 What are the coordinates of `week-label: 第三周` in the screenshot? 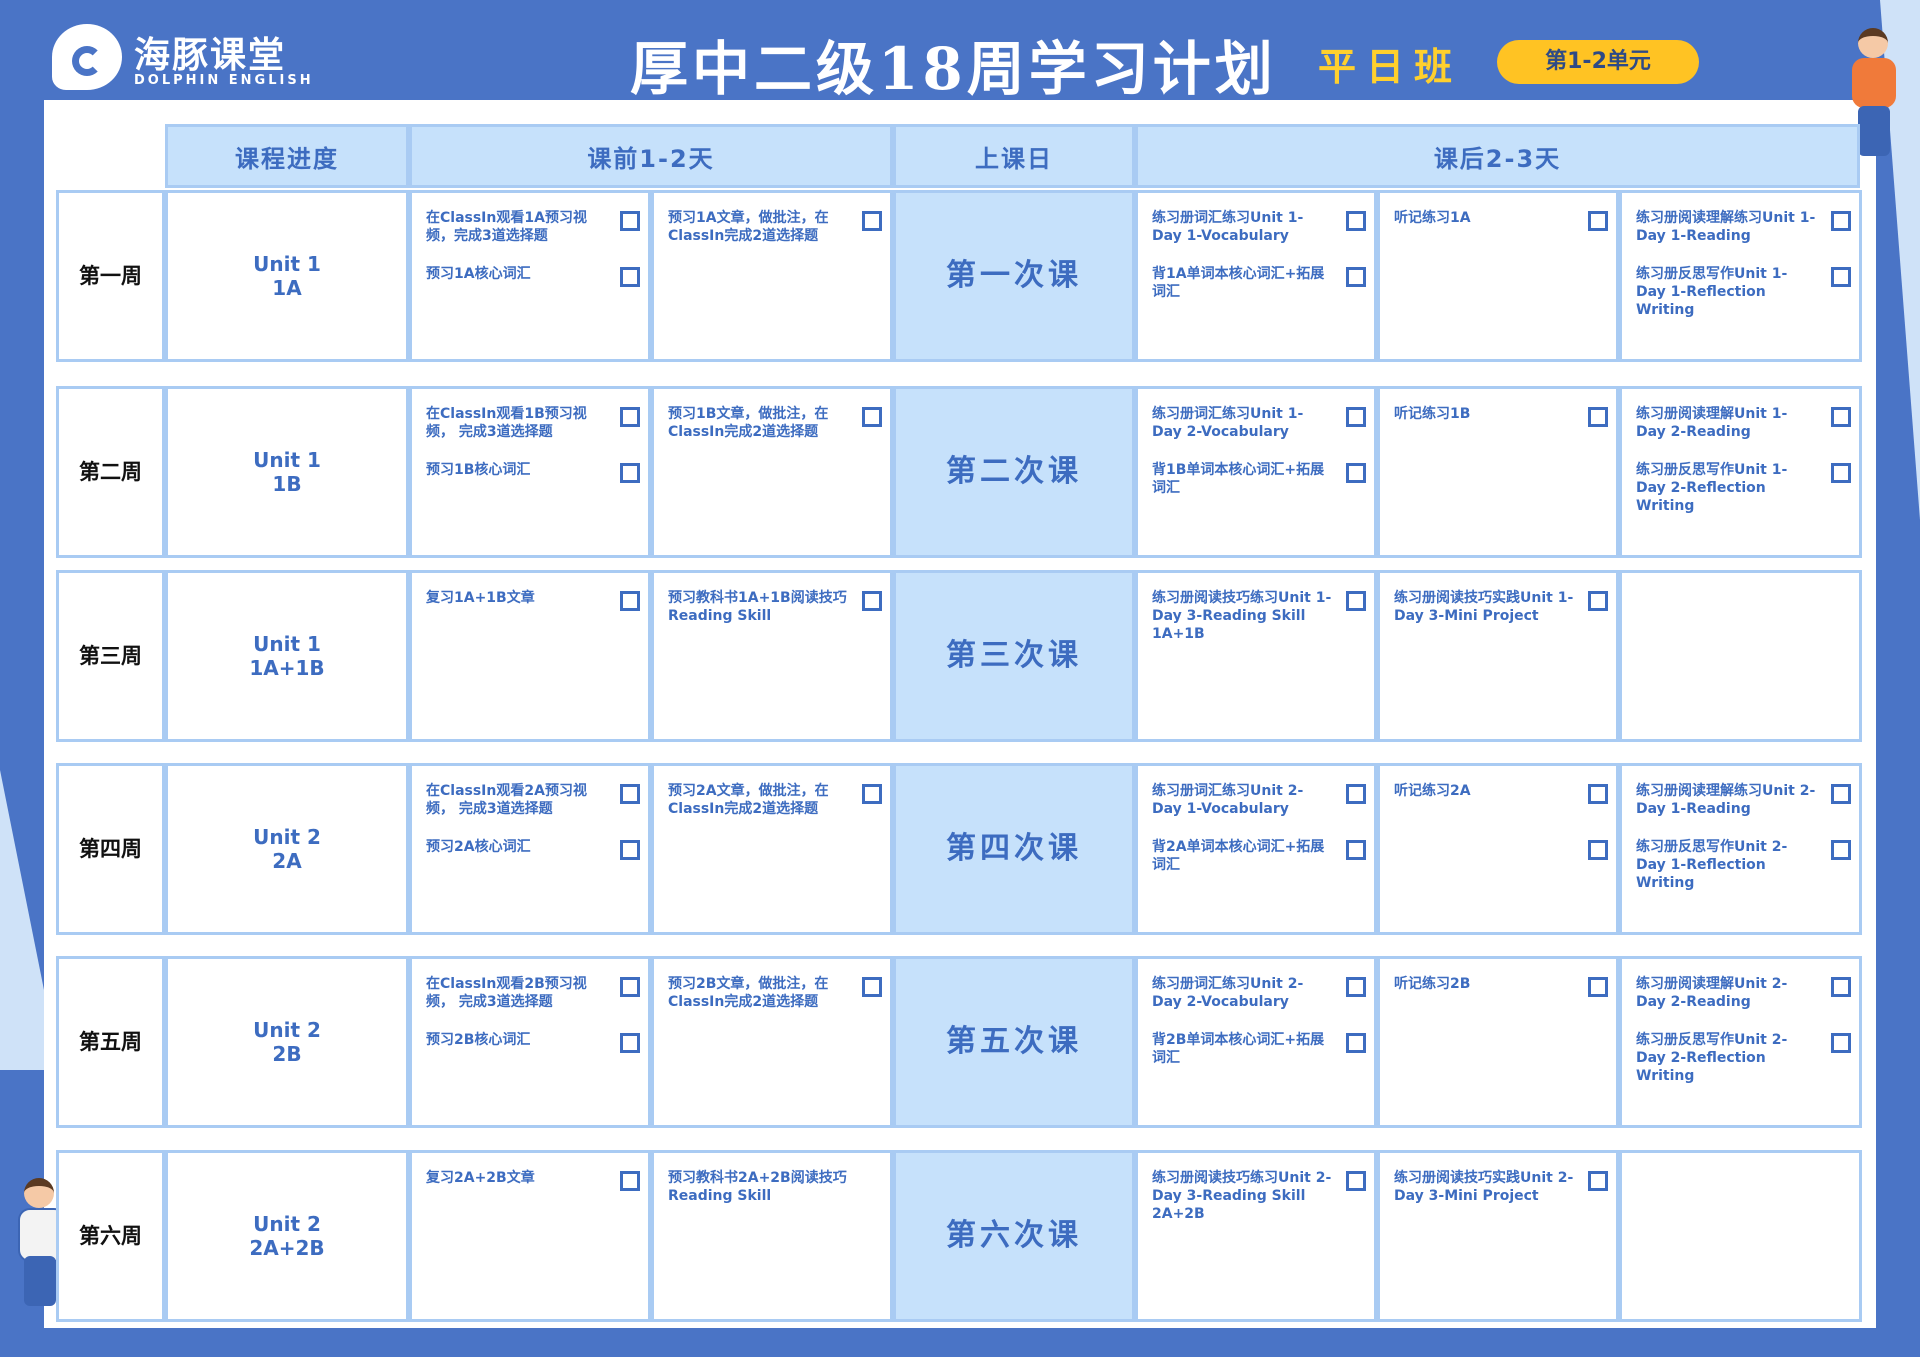 It's located at (110, 656).